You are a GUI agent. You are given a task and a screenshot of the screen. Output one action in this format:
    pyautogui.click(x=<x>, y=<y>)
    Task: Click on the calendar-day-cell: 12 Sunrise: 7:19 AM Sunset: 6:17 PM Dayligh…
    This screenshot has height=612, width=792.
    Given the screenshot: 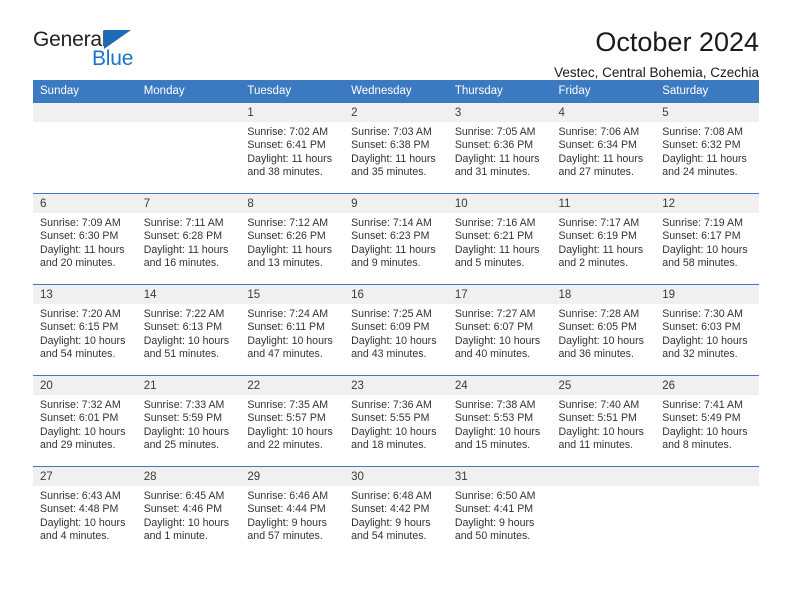 What is the action you would take?
    pyautogui.click(x=707, y=239)
    